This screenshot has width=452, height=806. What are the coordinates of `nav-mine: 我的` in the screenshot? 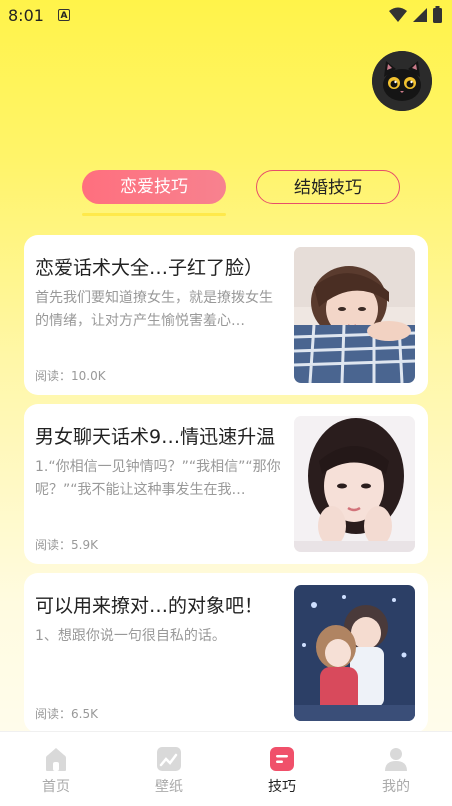 It's located at (396, 771).